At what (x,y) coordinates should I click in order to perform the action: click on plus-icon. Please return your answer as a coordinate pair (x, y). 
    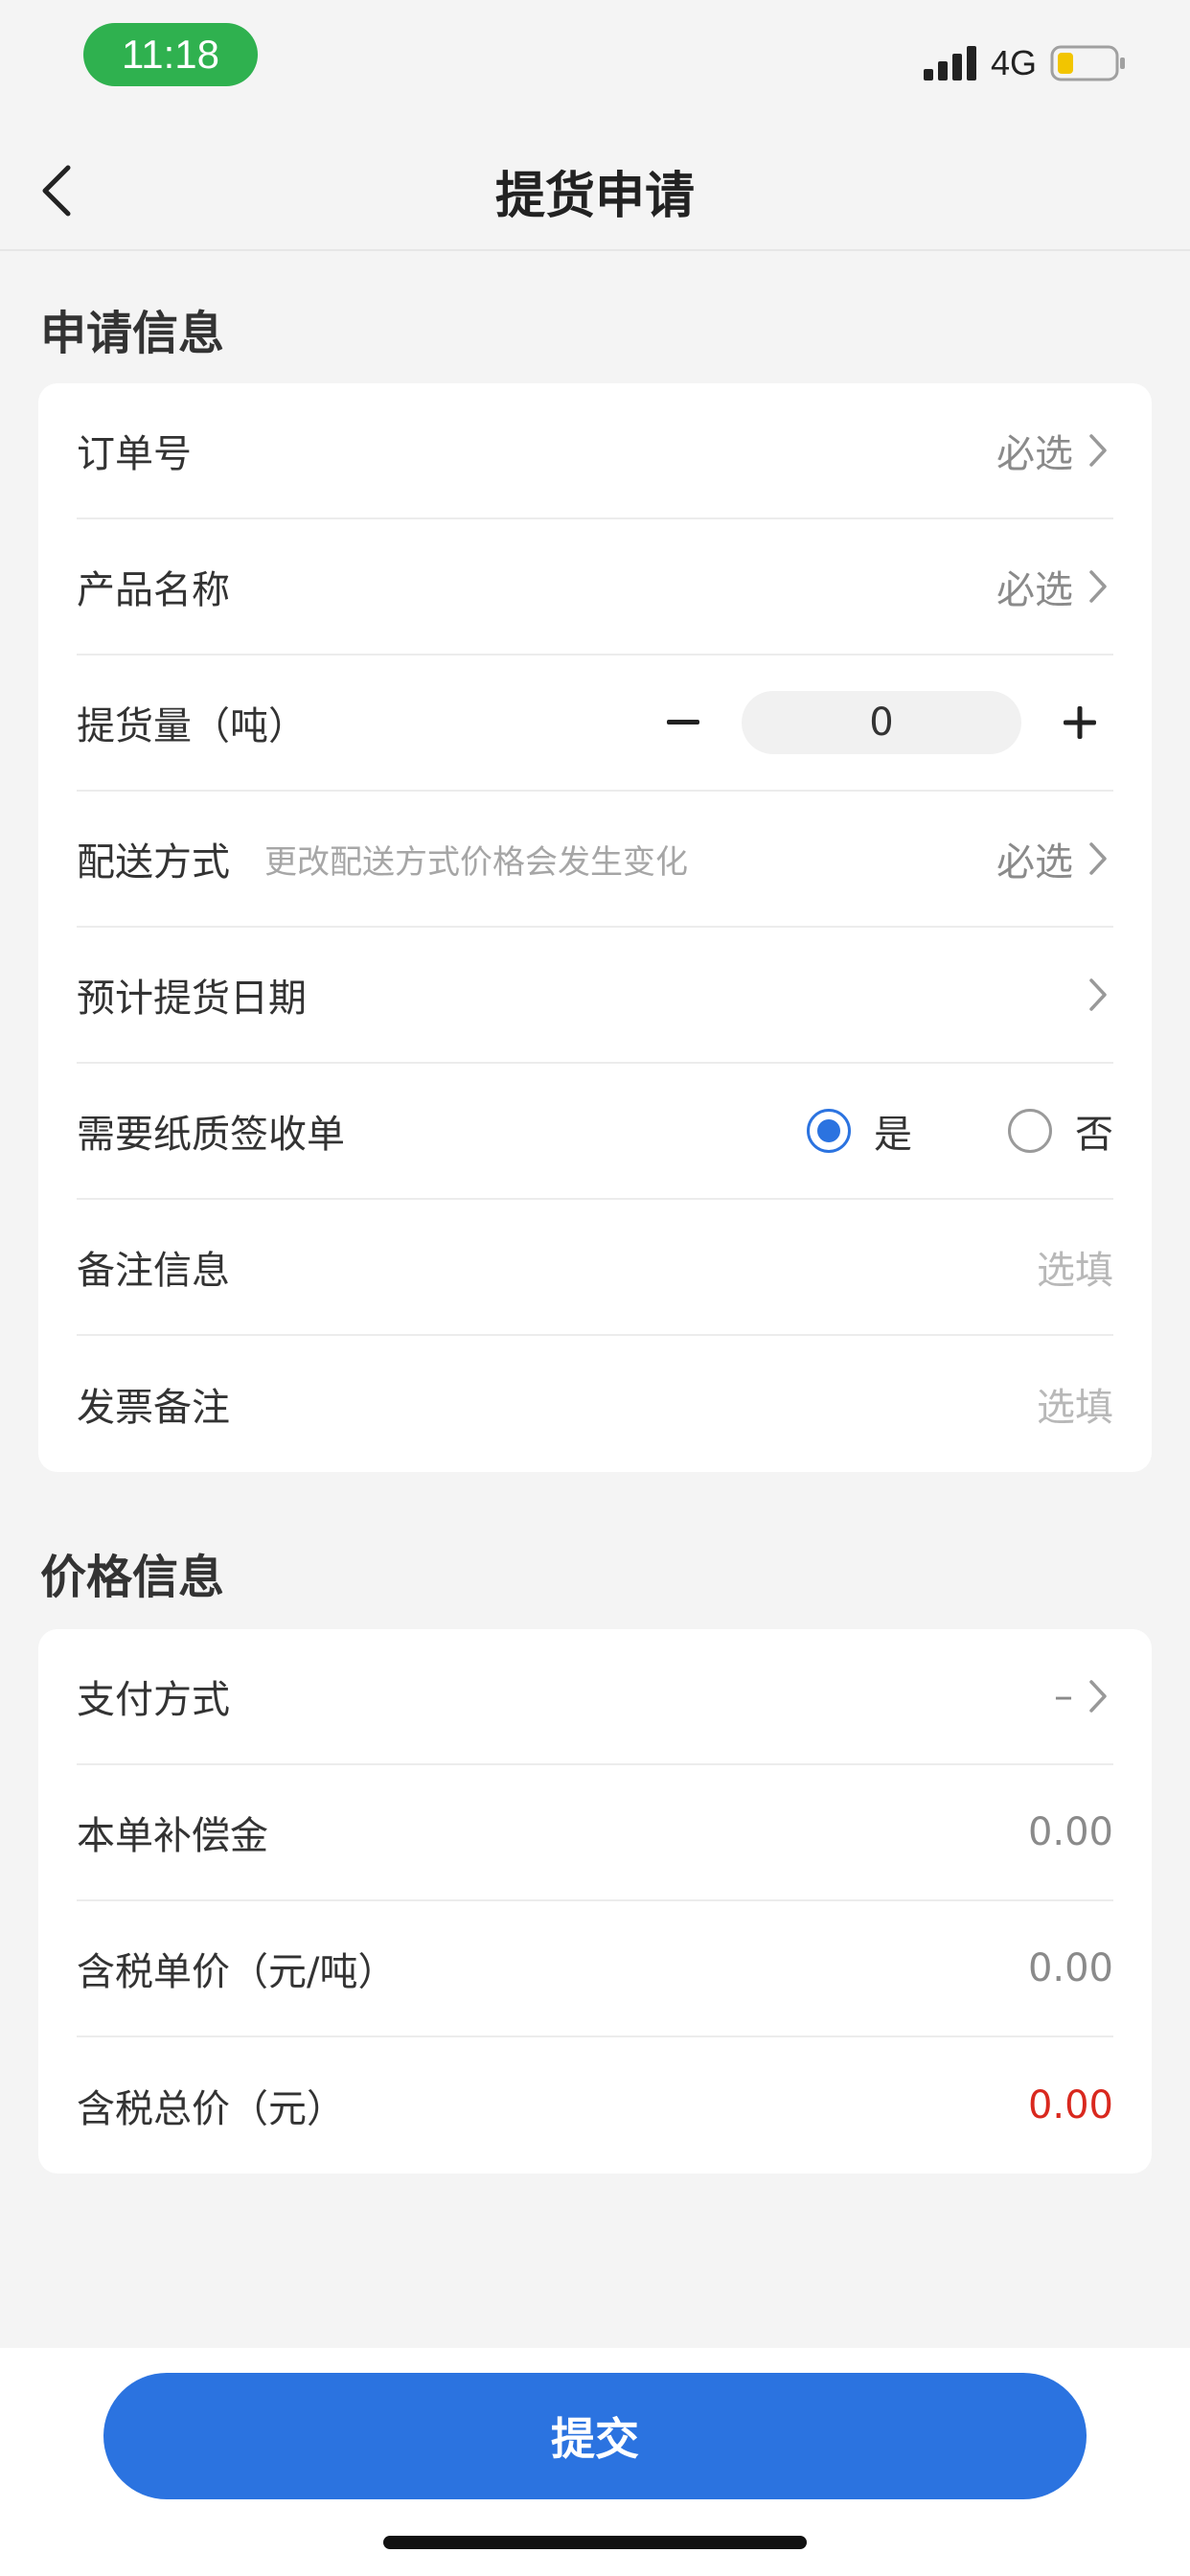
    Looking at the image, I should click on (1080, 722).